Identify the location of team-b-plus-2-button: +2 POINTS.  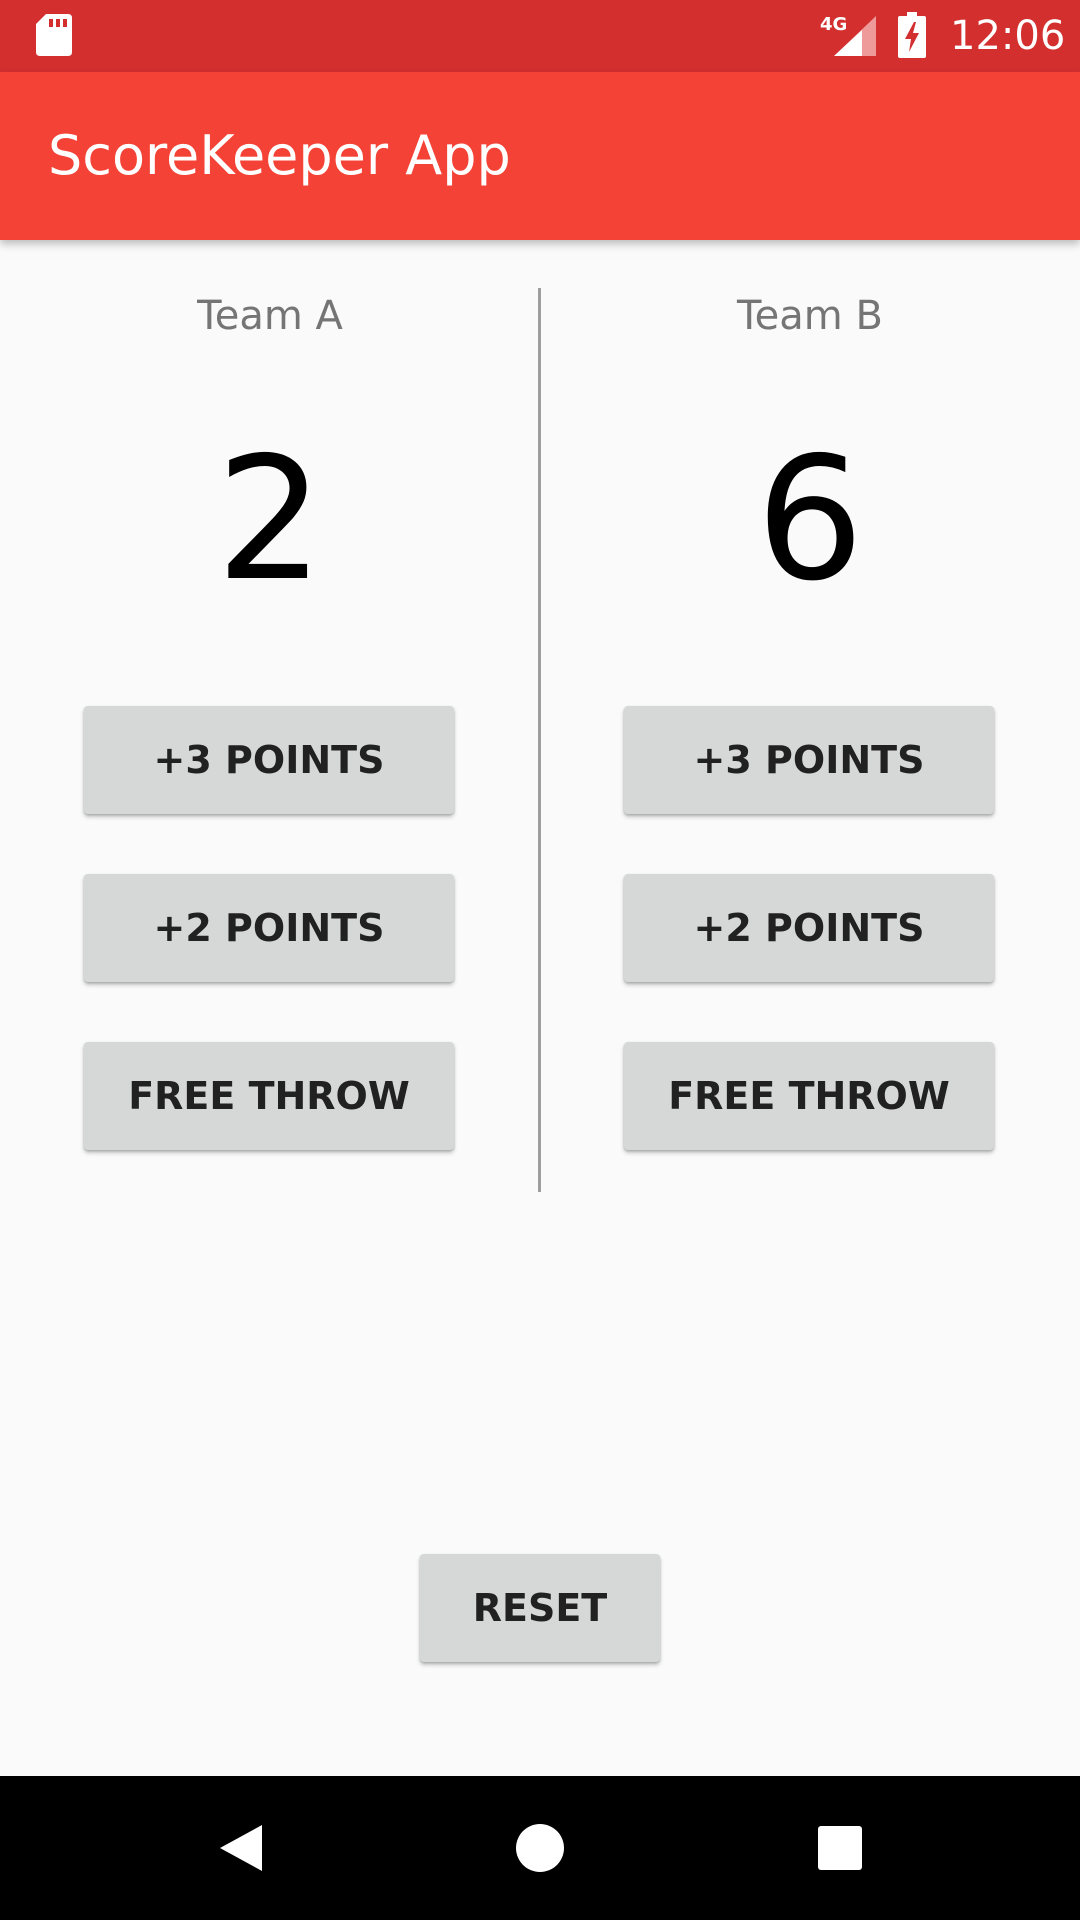
(809, 928).